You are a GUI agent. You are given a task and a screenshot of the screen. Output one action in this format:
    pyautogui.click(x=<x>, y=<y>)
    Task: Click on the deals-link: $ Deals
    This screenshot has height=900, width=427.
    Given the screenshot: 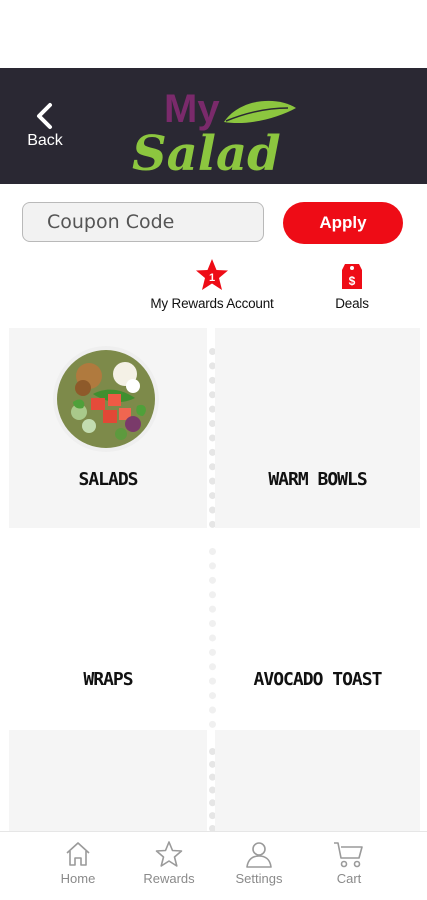 What is the action you would take?
    pyautogui.click(x=352, y=284)
    